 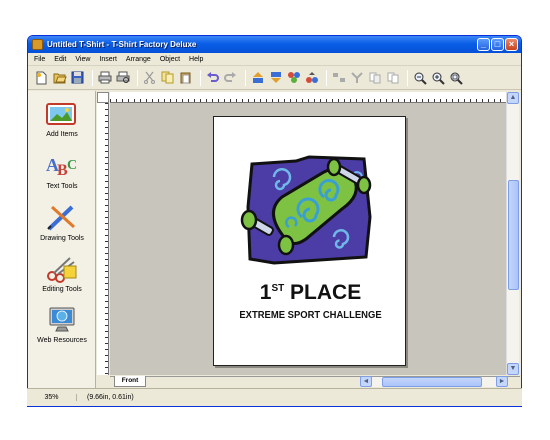 What do you see at coordinates (278, 288) in the screenshot?
I see `headline-superscript: ST` at bounding box center [278, 288].